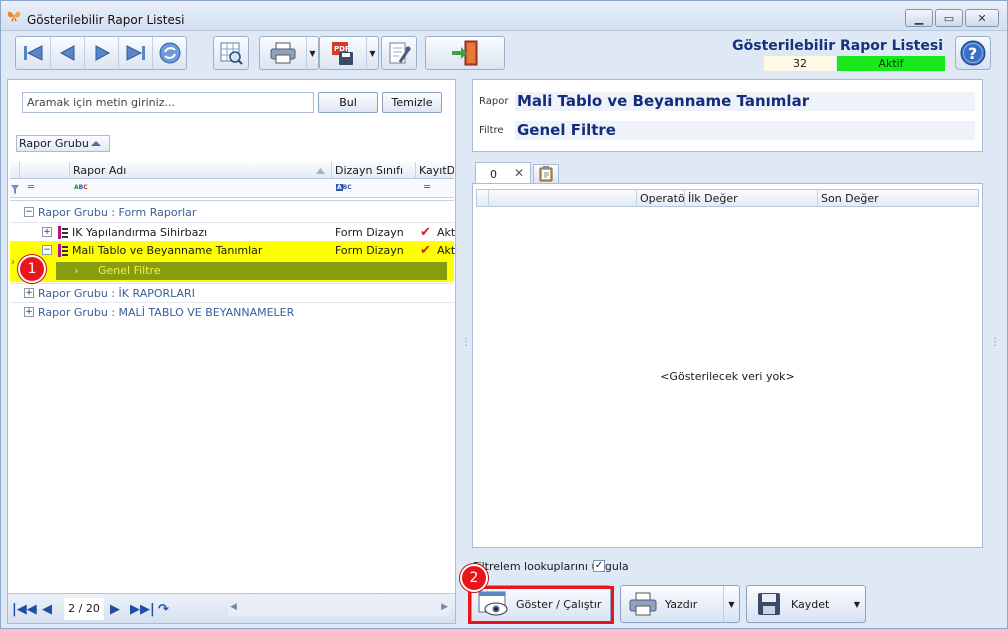 The image size is (1008, 629). Describe the element at coordinates (466, 343) in the screenshot. I see `splitter-handle: ⋮` at that location.